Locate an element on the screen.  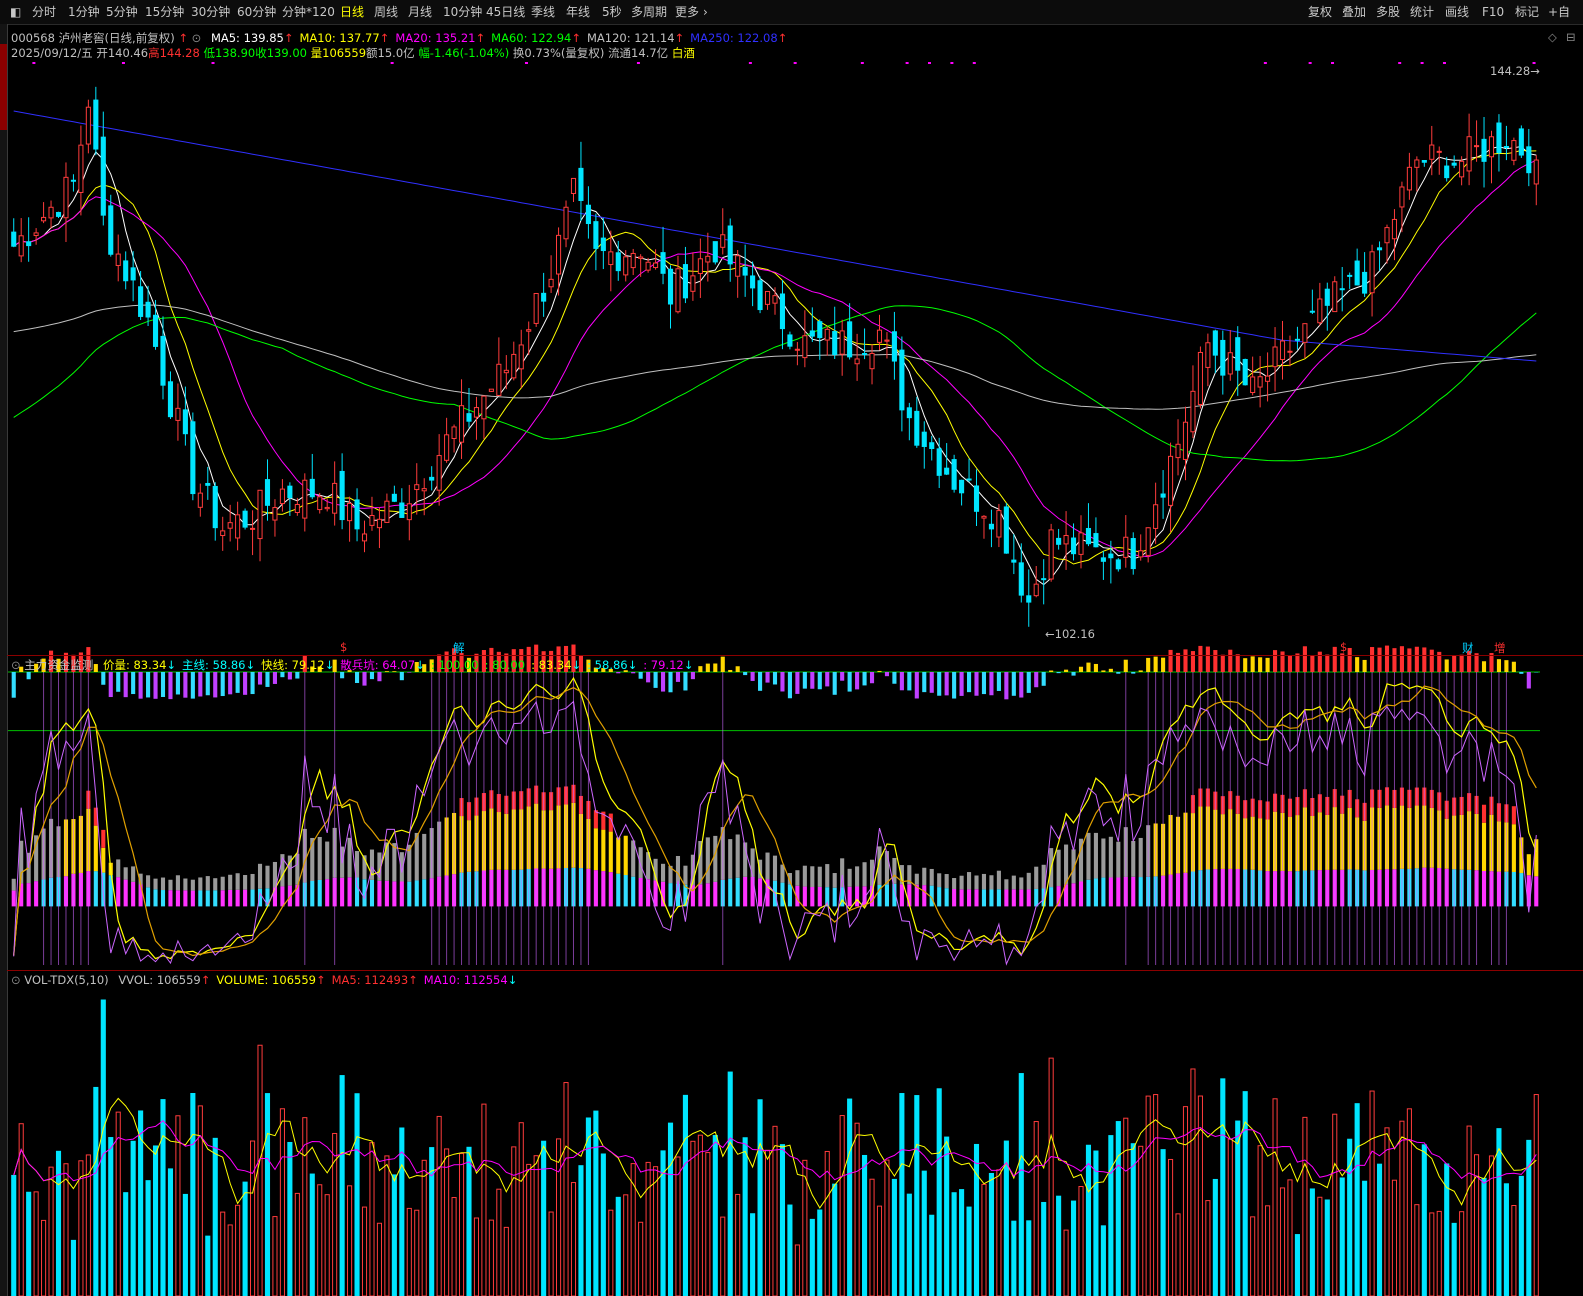
info-close: 收139.00 is located at coordinates (281, 53).